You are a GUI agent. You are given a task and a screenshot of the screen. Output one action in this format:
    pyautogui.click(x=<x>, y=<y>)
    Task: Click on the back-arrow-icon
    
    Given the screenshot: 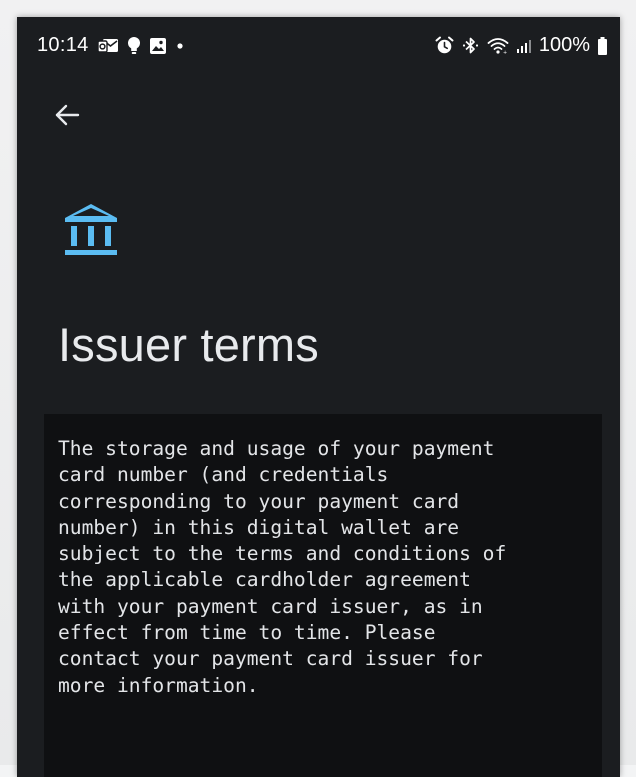 What is the action you would take?
    pyautogui.click(x=67, y=115)
    